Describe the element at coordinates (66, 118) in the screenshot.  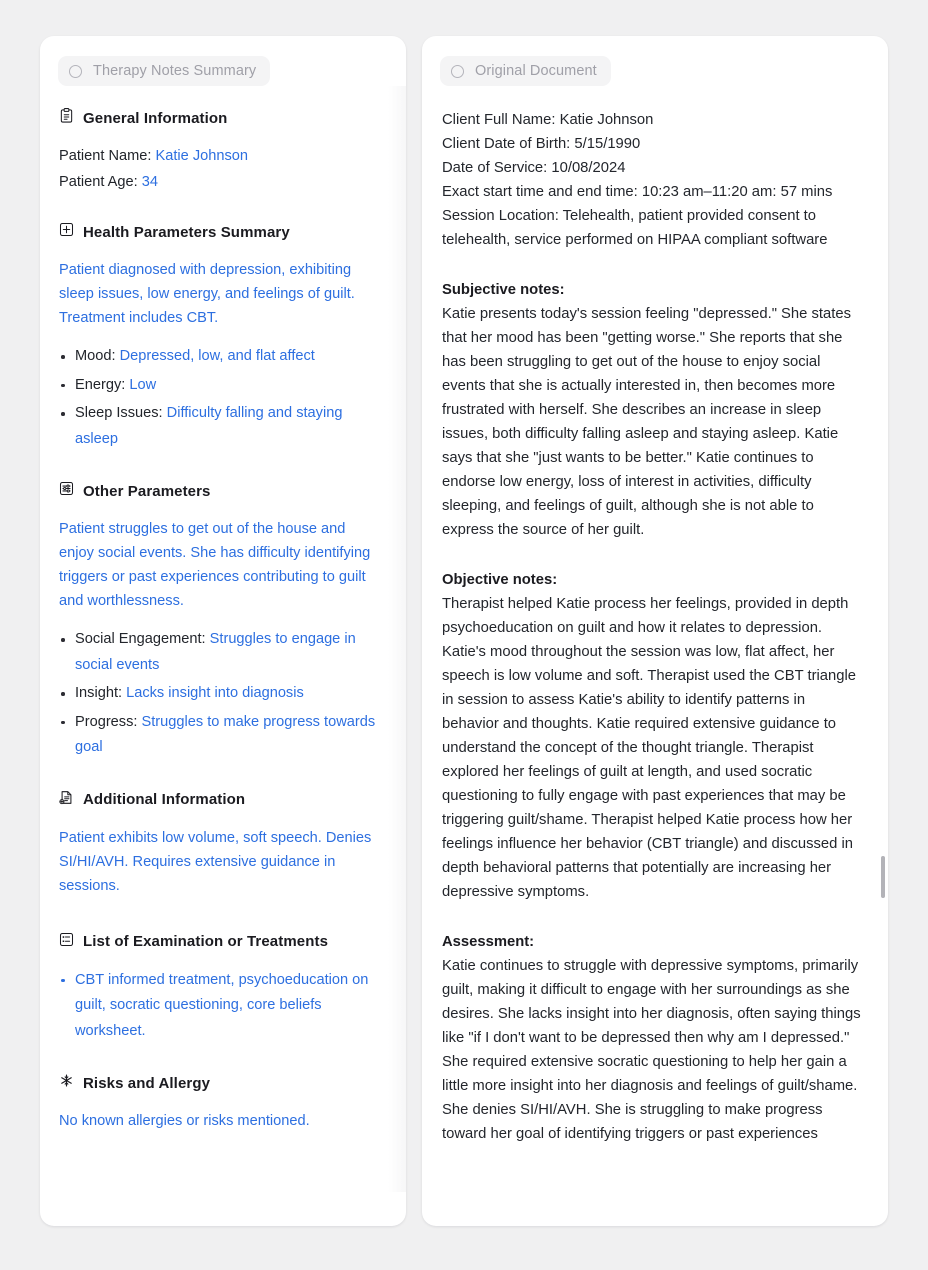
I see `clipboard-icon` at that location.